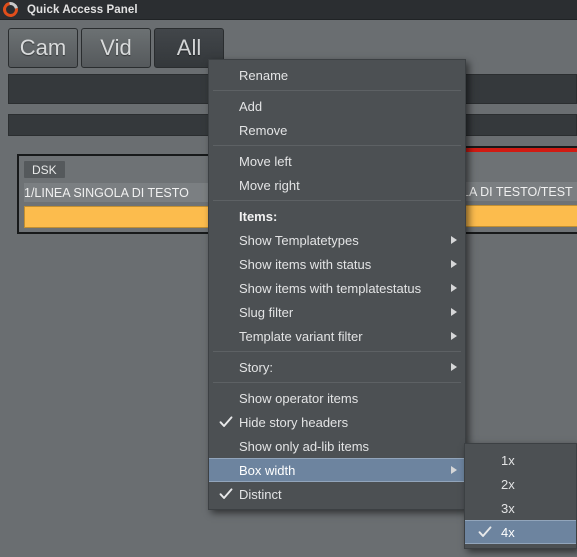 The image size is (577, 557). Describe the element at coordinates (265, 161) in the screenshot. I see `menu-item-label: Move left` at that location.